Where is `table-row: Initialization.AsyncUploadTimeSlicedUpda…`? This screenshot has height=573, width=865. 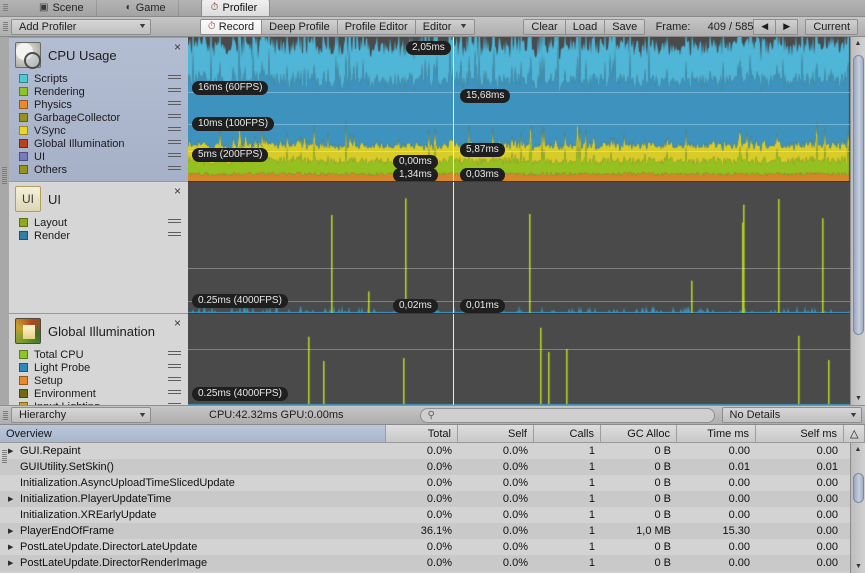
table-row: Initialization.AsyncUploadTimeSlicedUpda… is located at coordinates (432, 483).